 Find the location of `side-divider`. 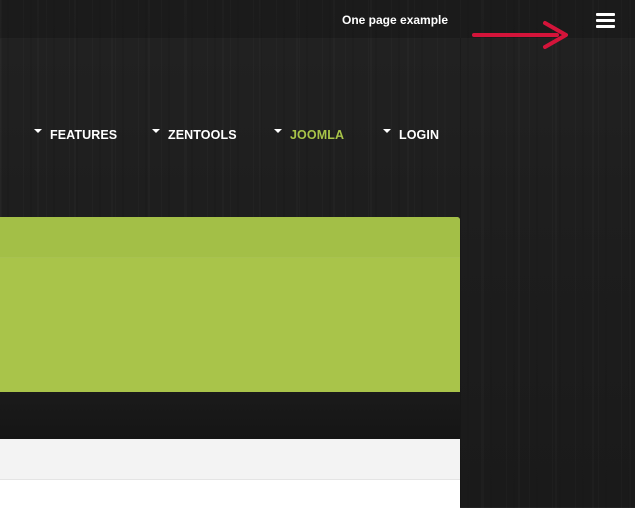

side-divider is located at coordinates (460, 272).